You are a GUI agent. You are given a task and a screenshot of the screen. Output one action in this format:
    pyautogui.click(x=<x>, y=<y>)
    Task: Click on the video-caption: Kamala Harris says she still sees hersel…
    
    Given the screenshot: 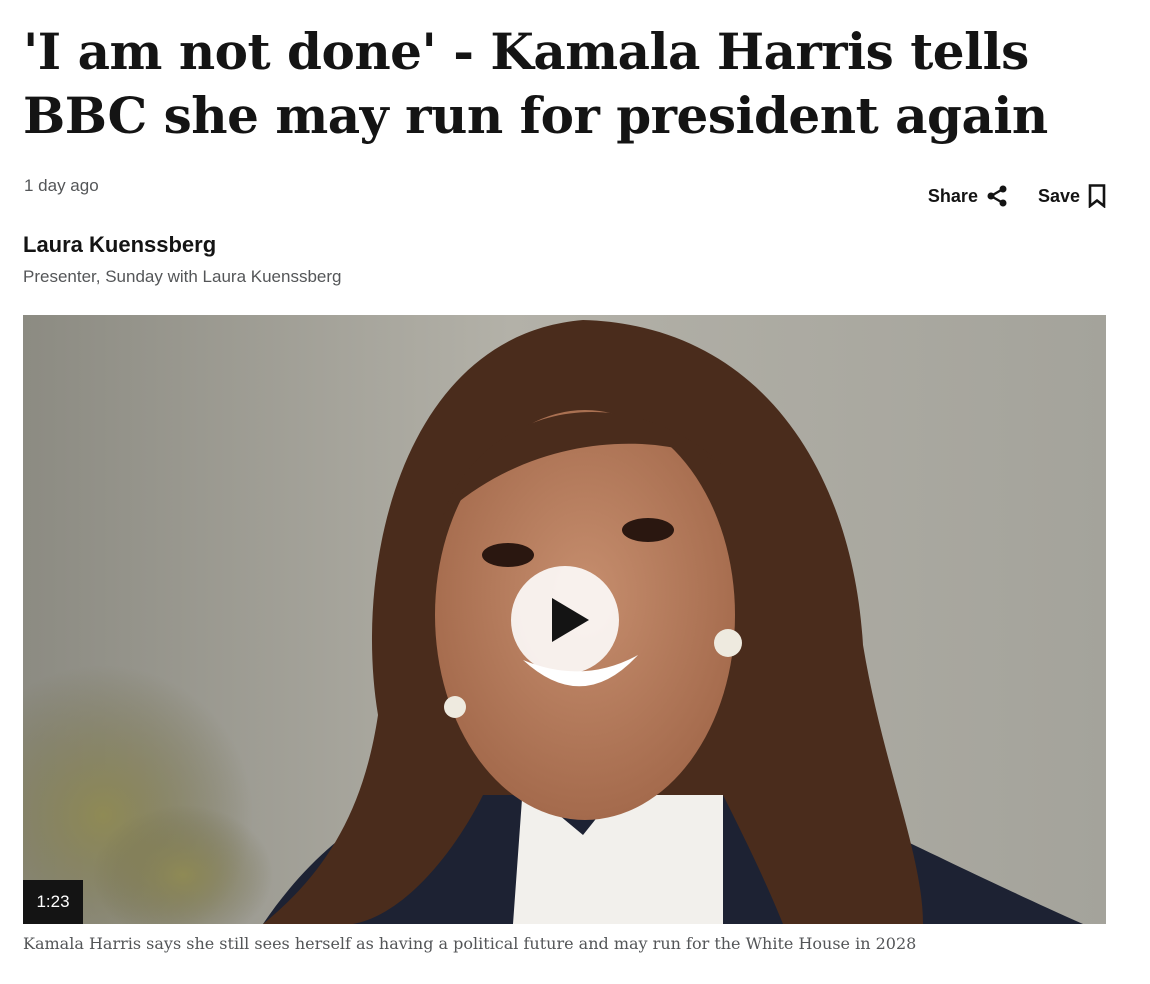 What is the action you would take?
    pyautogui.click(x=470, y=943)
    